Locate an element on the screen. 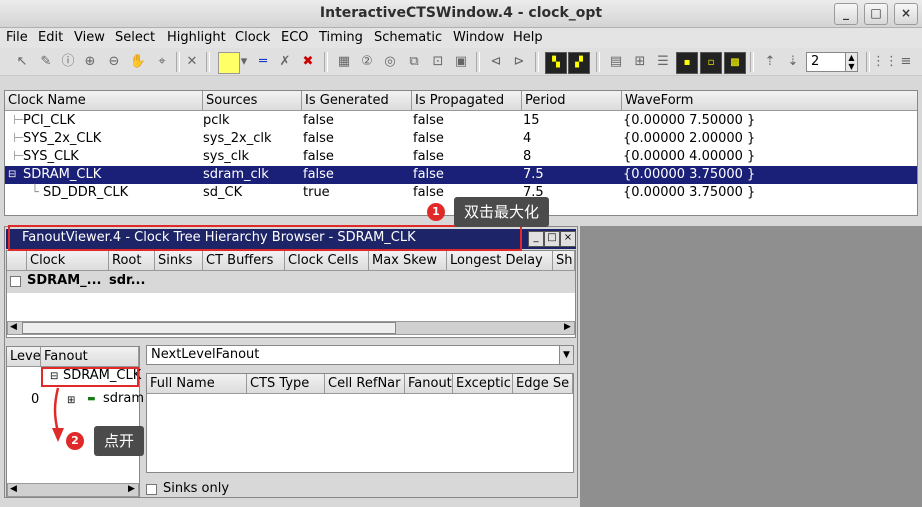  column-header-root: Root is located at coordinates (132, 261).